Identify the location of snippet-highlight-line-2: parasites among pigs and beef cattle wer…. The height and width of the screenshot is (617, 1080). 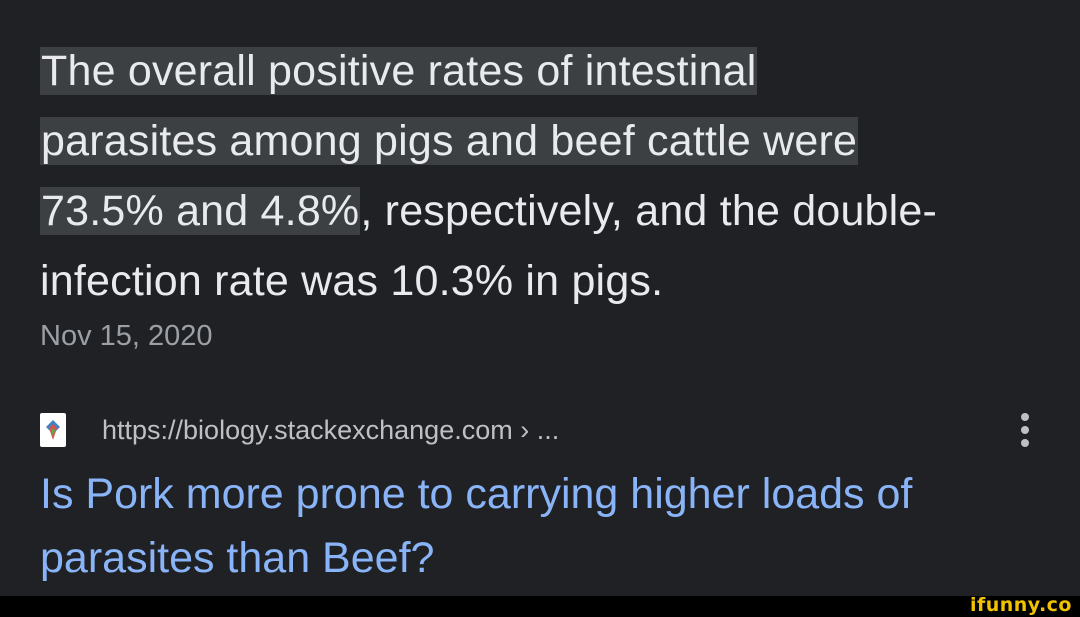
(449, 141).